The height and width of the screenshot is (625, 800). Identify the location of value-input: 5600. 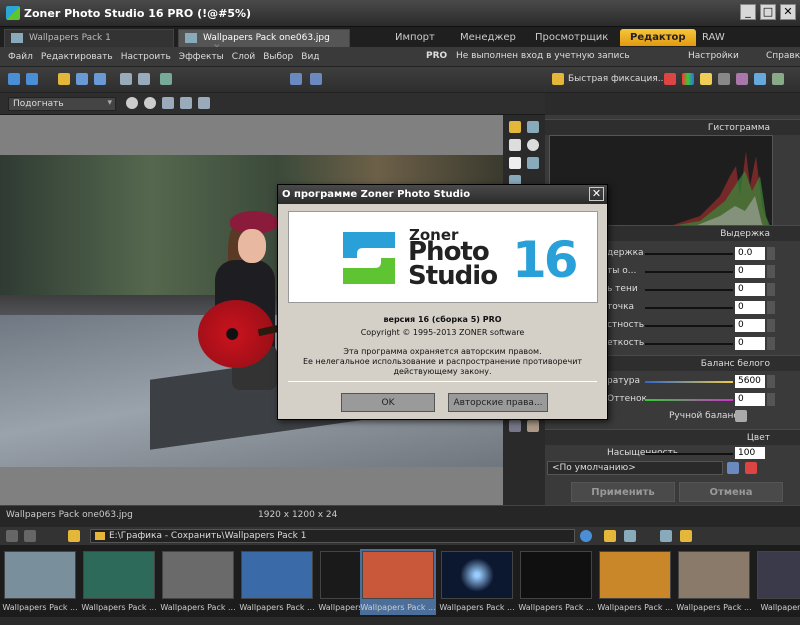
(750, 381).